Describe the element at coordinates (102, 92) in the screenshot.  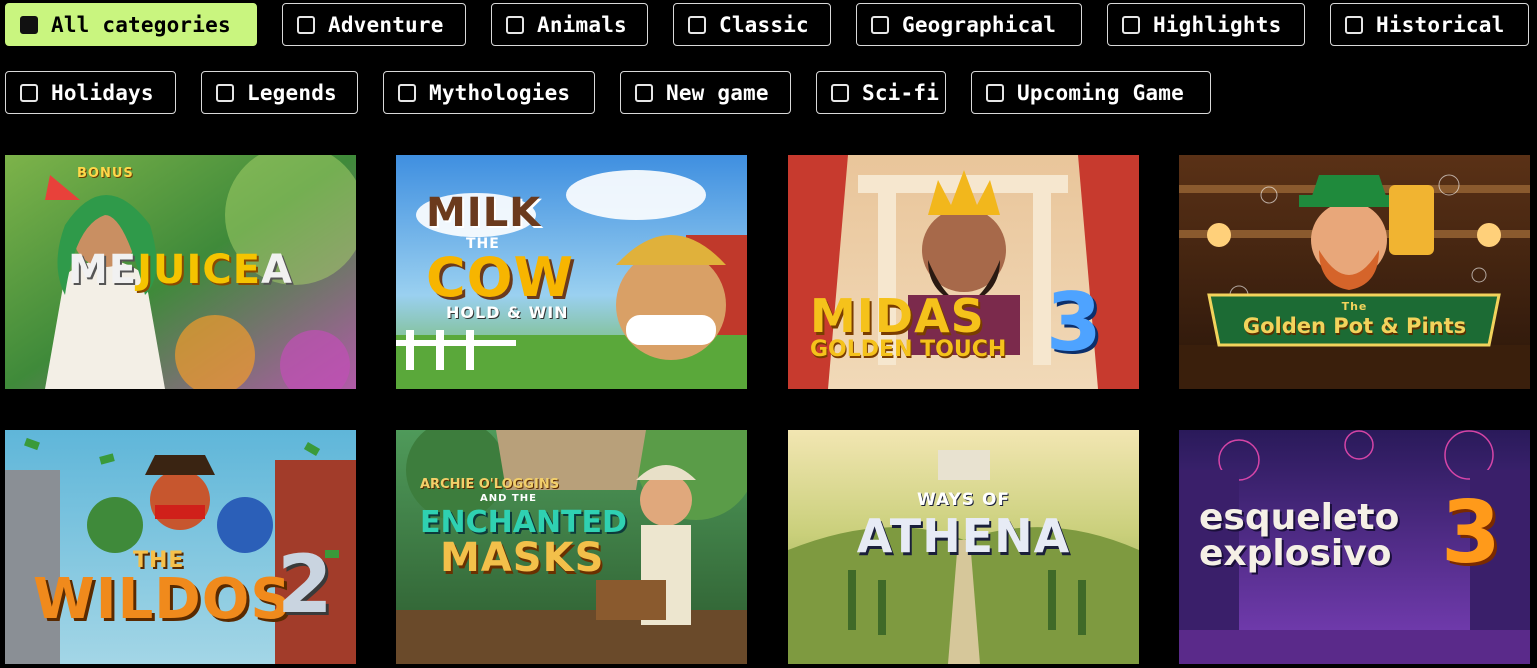
I see `filter-label: Holidays` at that location.